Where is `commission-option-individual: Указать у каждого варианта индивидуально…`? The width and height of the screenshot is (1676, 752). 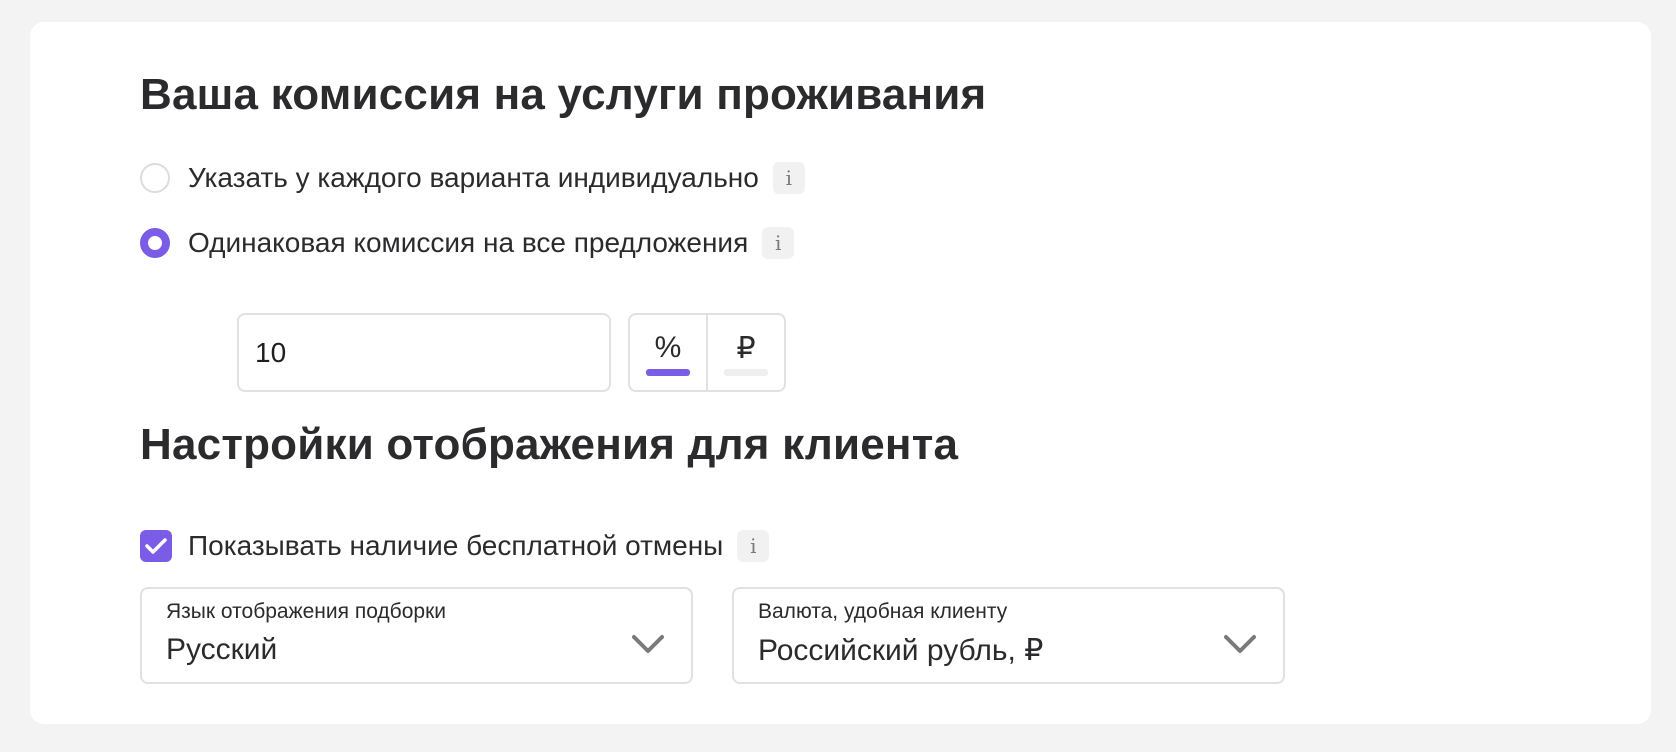
commission-option-individual: Указать у каждого варианта индивидуально… is located at coordinates (472, 178).